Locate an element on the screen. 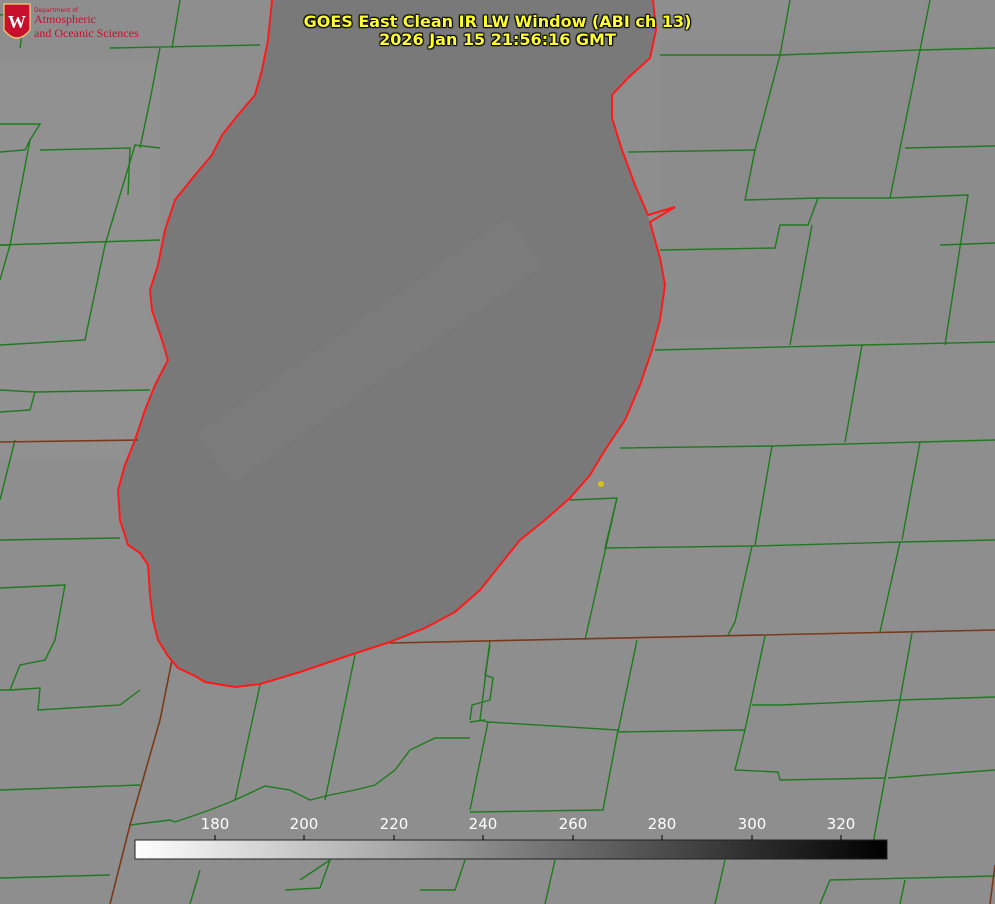 This screenshot has width=995, height=904. map-title: GOES East Clean IR LW Window (ABI ch 13) is located at coordinates (497, 21).